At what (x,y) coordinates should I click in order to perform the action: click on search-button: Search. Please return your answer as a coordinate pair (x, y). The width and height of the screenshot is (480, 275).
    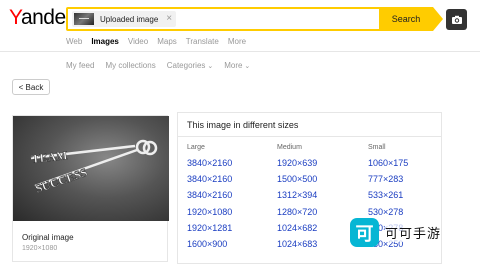
    Looking at the image, I should click on (411, 19).